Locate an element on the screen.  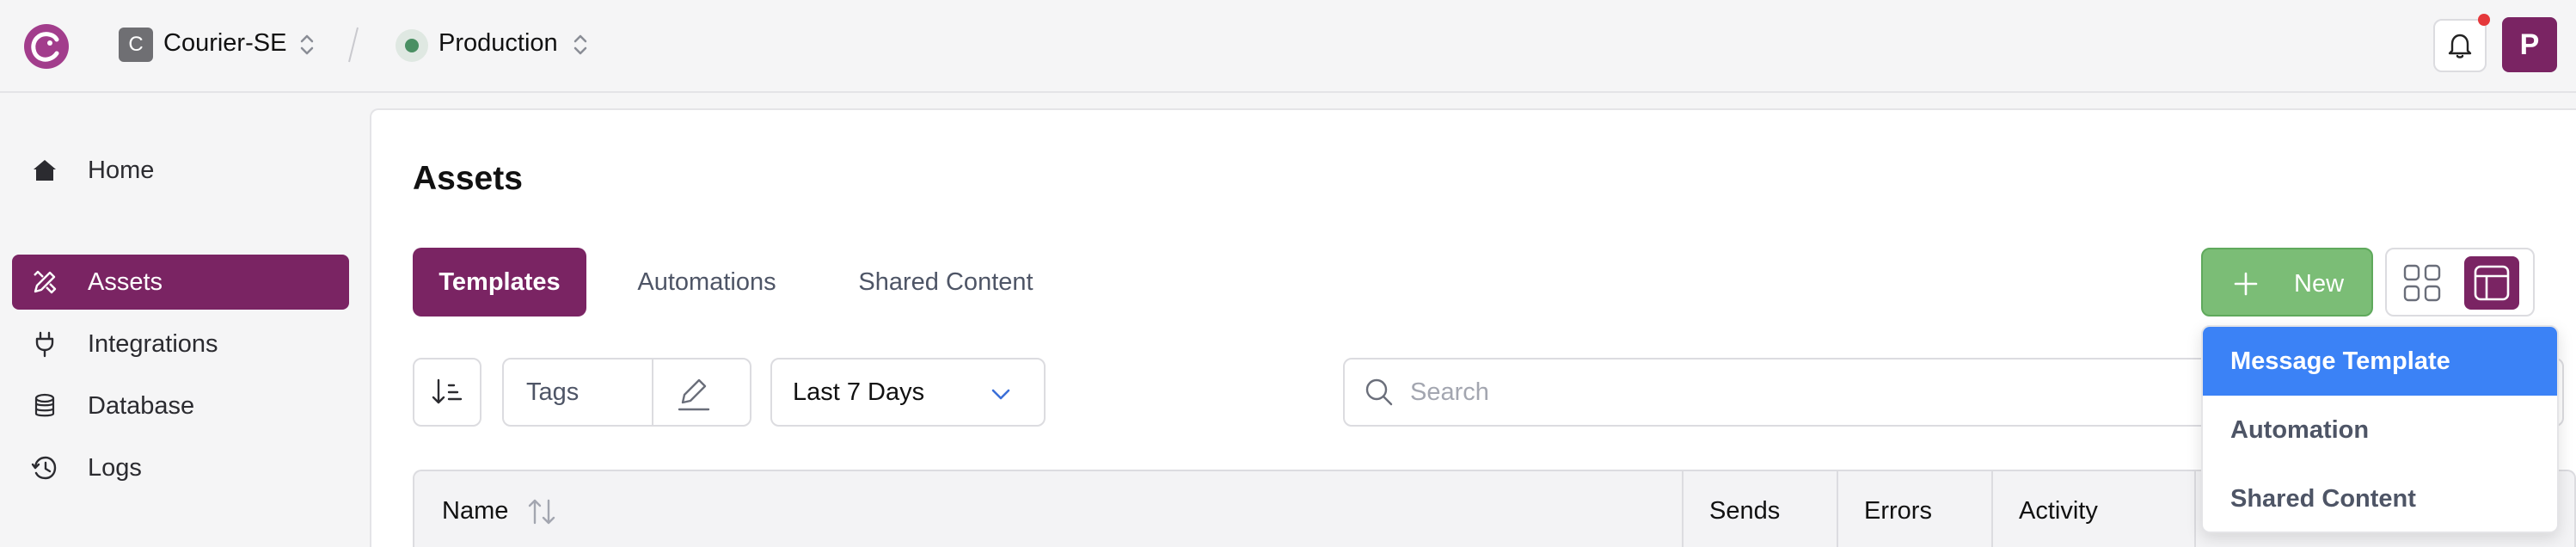
home-icon is located at coordinates (45, 170).